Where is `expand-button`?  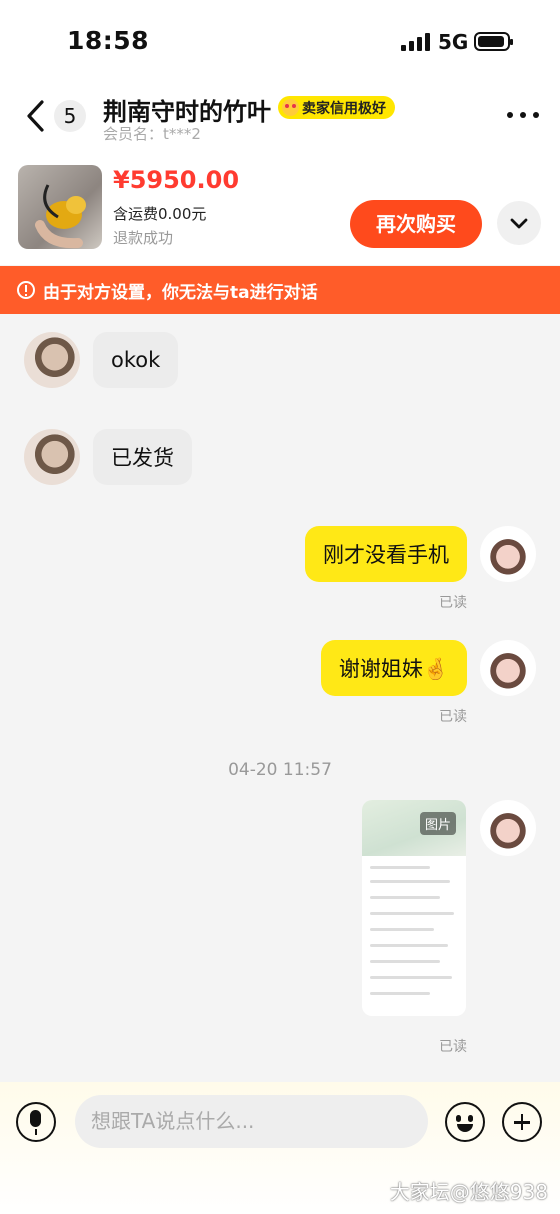
expand-button is located at coordinates (519, 223).